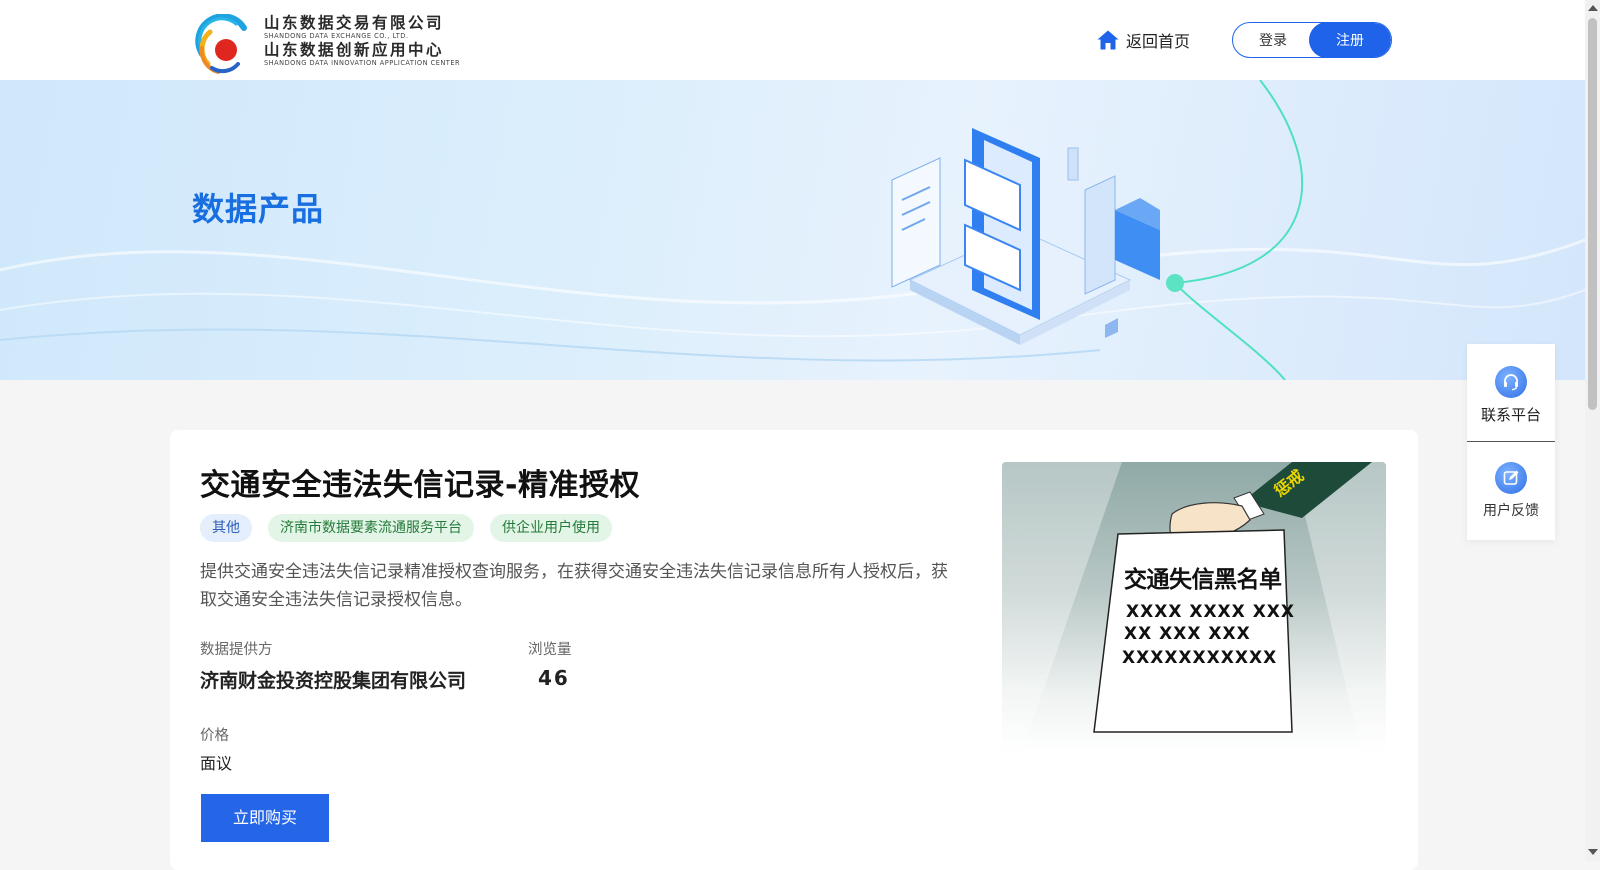 The height and width of the screenshot is (870, 1600). Describe the element at coordinates (1593, 8) in the screenshot. I see `scroll-up-arrow-icon` at that location.